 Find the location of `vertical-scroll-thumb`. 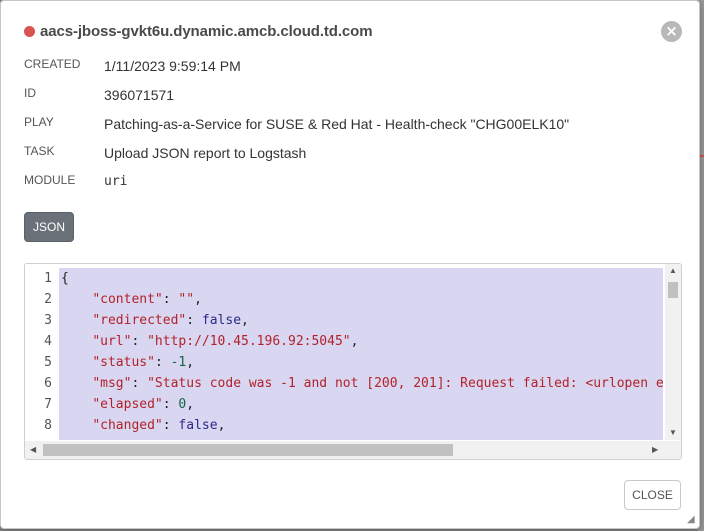

vertical-scroll-thumb is located at coordinates (673, 290).